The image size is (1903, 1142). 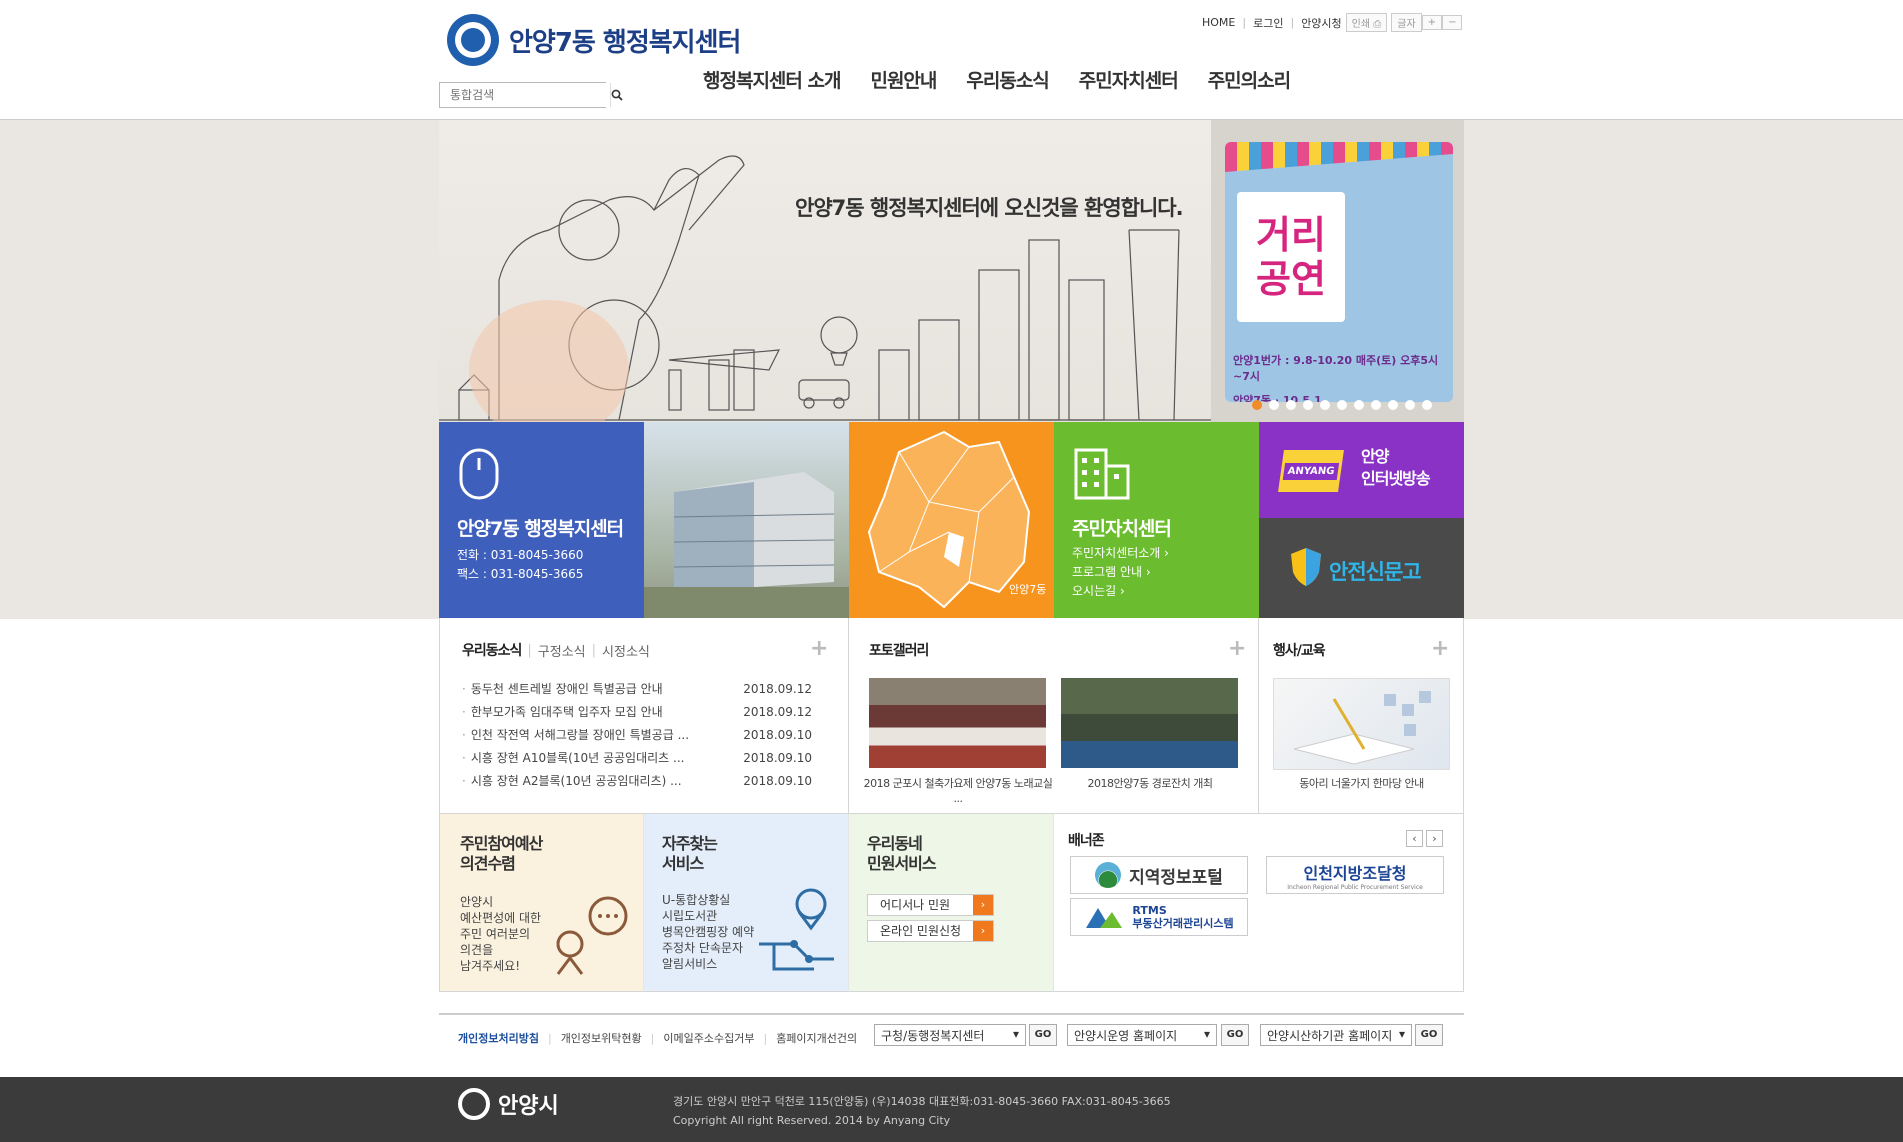 I want to click on utility-links: HOME | 로그인 | 안양시청 인쇄 ⎙ 글자 + −, so click(x=1332, y=22).